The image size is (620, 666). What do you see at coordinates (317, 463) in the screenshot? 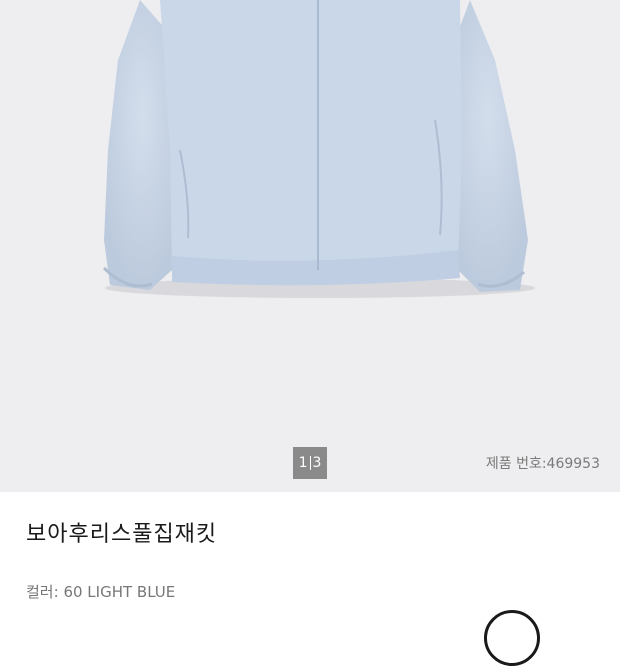
I see `pager-total: 3` at bounding box center [317, 463].